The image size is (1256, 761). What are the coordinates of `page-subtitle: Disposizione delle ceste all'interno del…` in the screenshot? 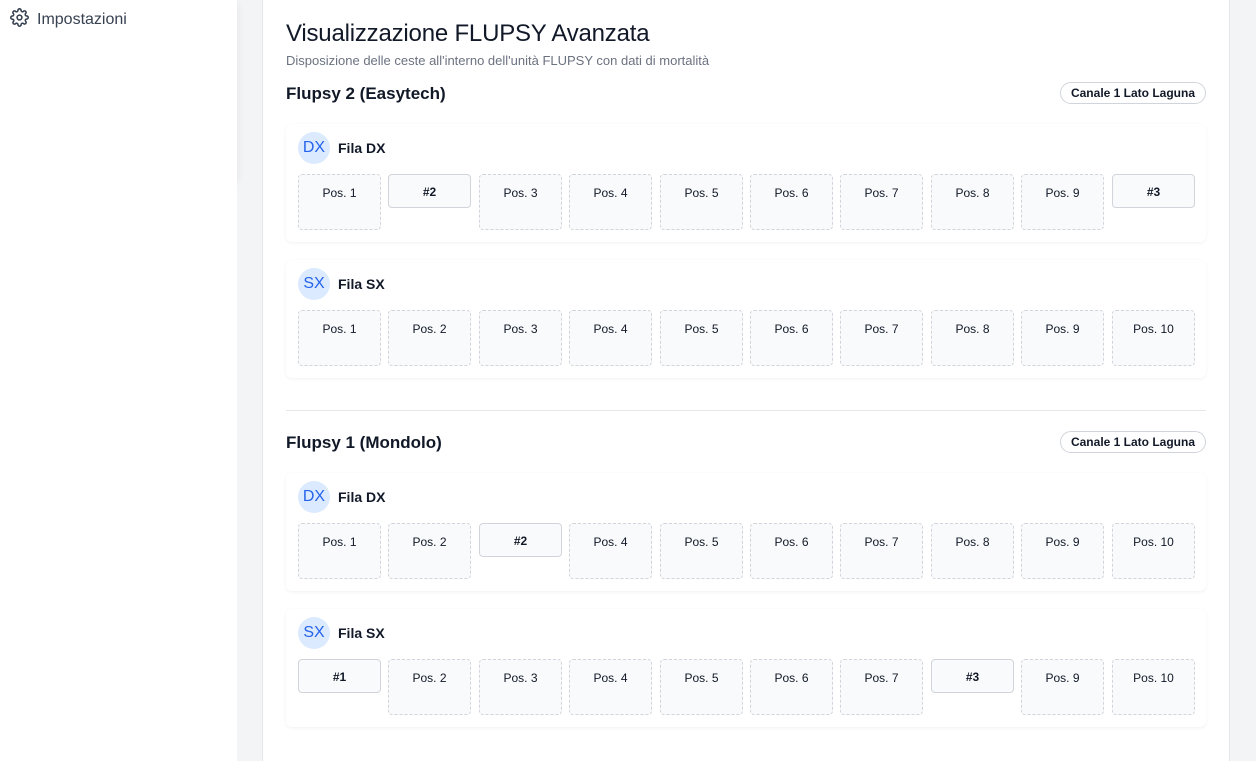 It's located at (498, 60).